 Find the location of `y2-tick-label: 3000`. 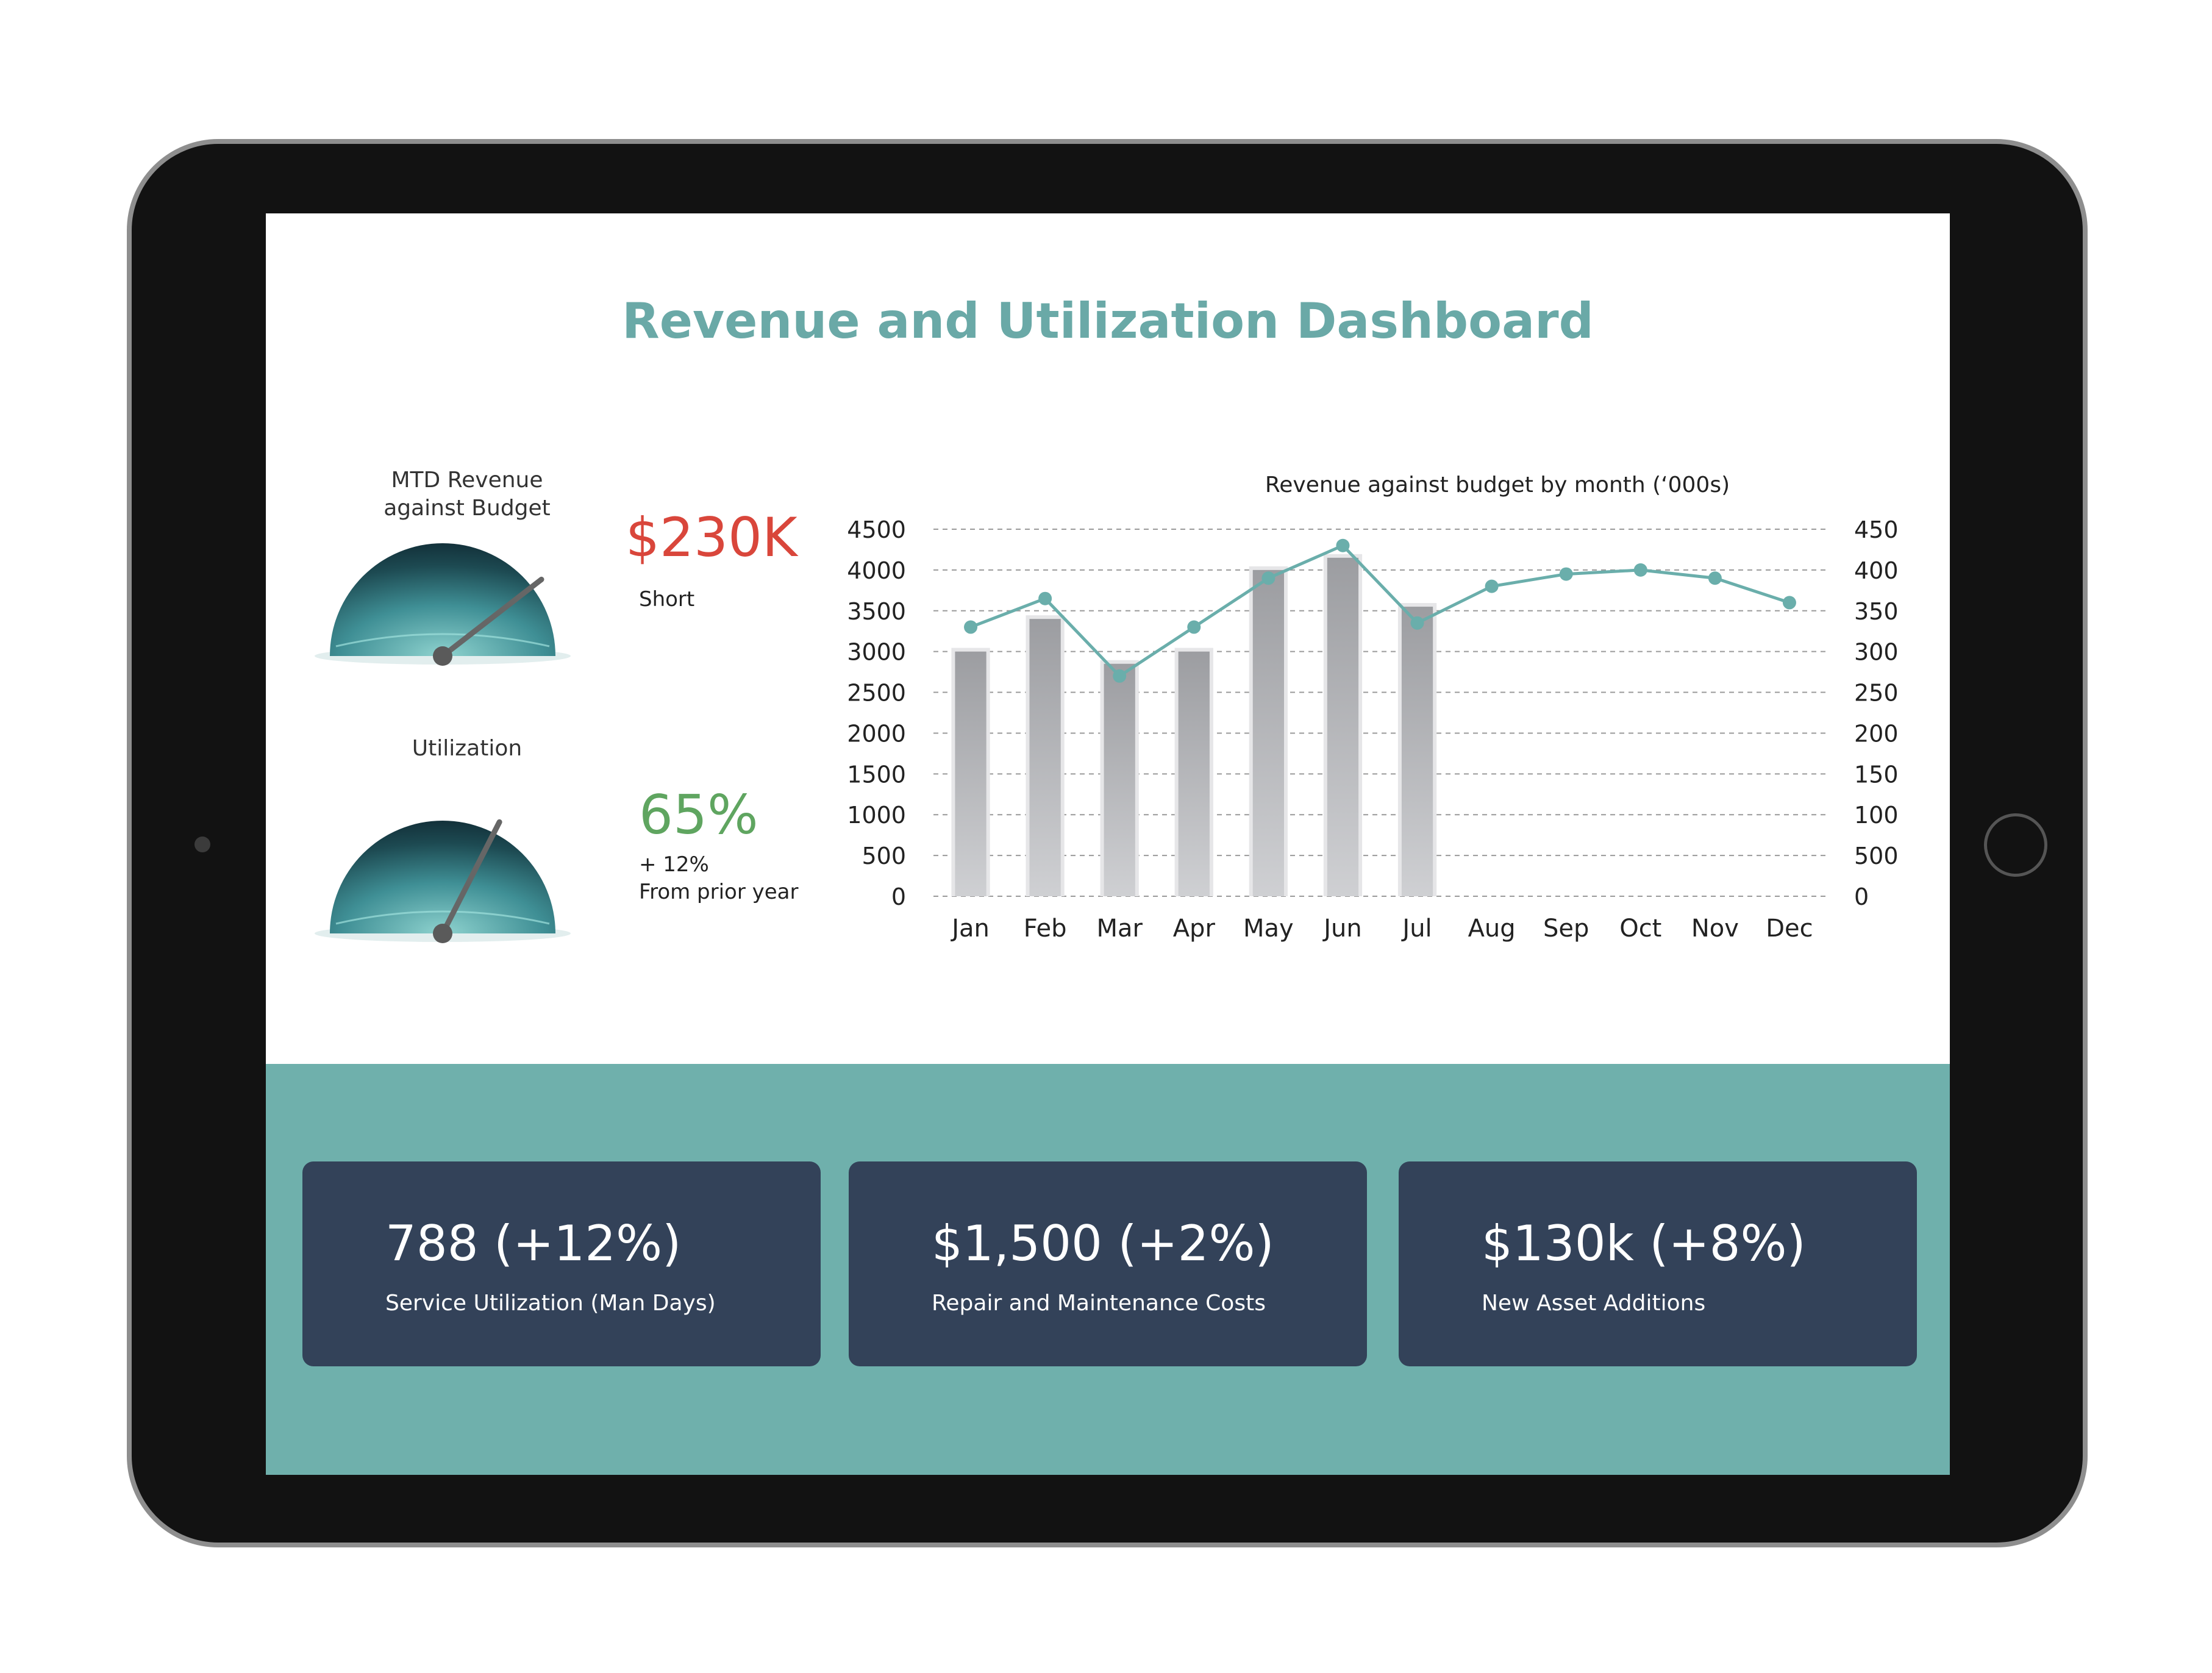

y2-tick-label: 3000 is located at coordinates (1877, 653).